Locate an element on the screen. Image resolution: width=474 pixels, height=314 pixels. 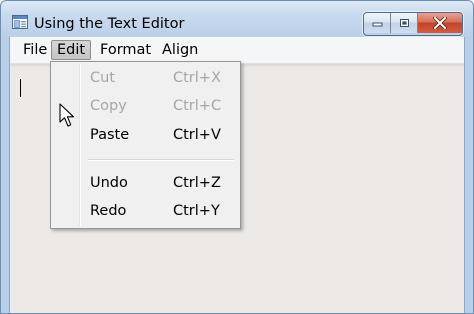
menu-item-copy-shortcut: Ctrl+C is located at coordinates (197, 106).